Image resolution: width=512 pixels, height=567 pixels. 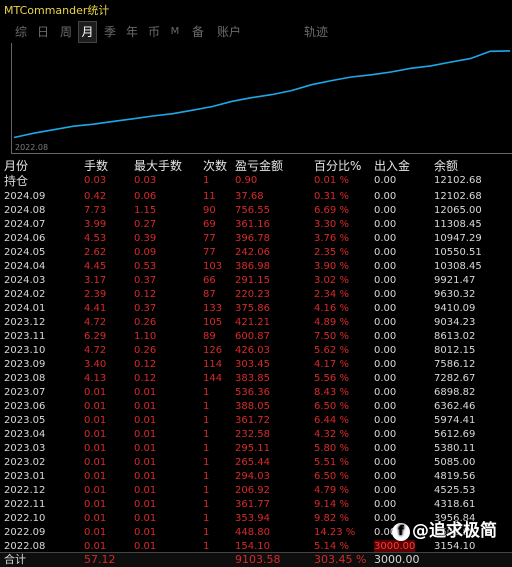 I want to click on header-lots: 手数, so click(x=96, y=166).